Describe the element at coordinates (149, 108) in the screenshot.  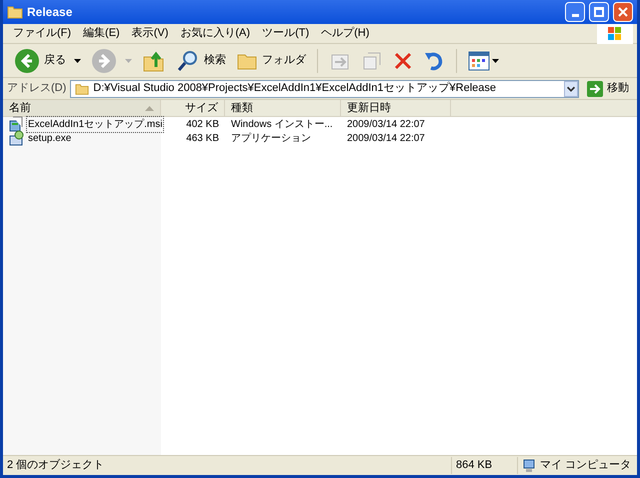
I see `sort-ascending-icon` at that location.